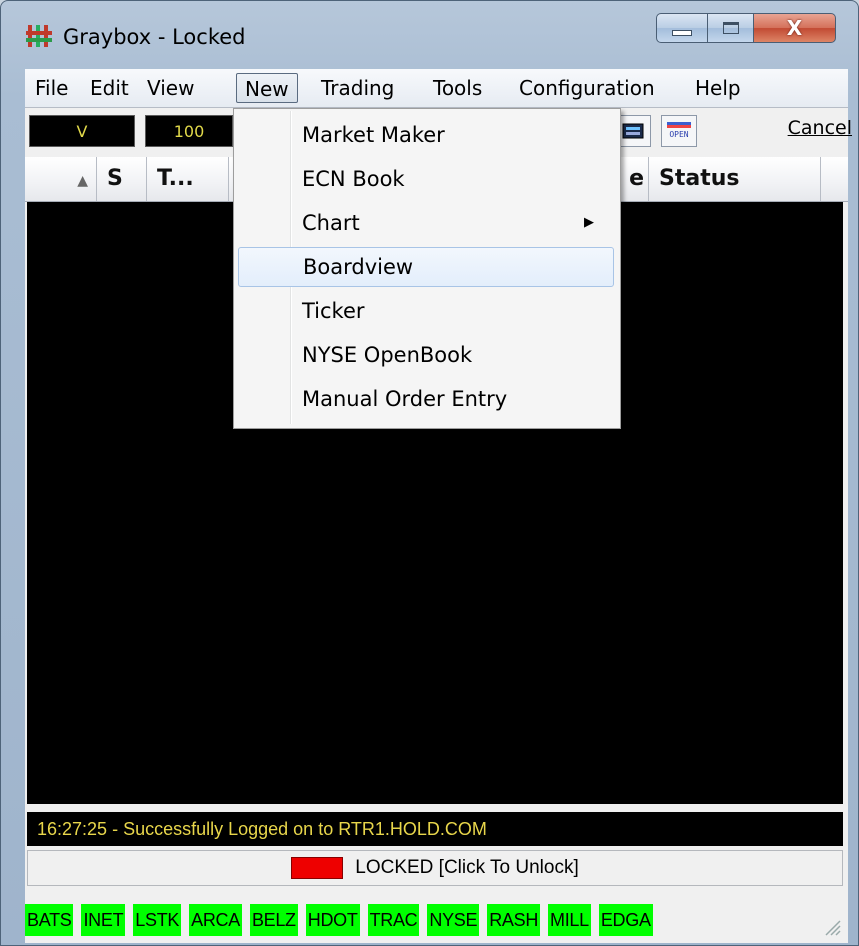 The height and width of the screenshot is (946, 859). Describe the element at coordinates (61, 179) in the screenshot. I see `sort-column-header: ▲` at that location.